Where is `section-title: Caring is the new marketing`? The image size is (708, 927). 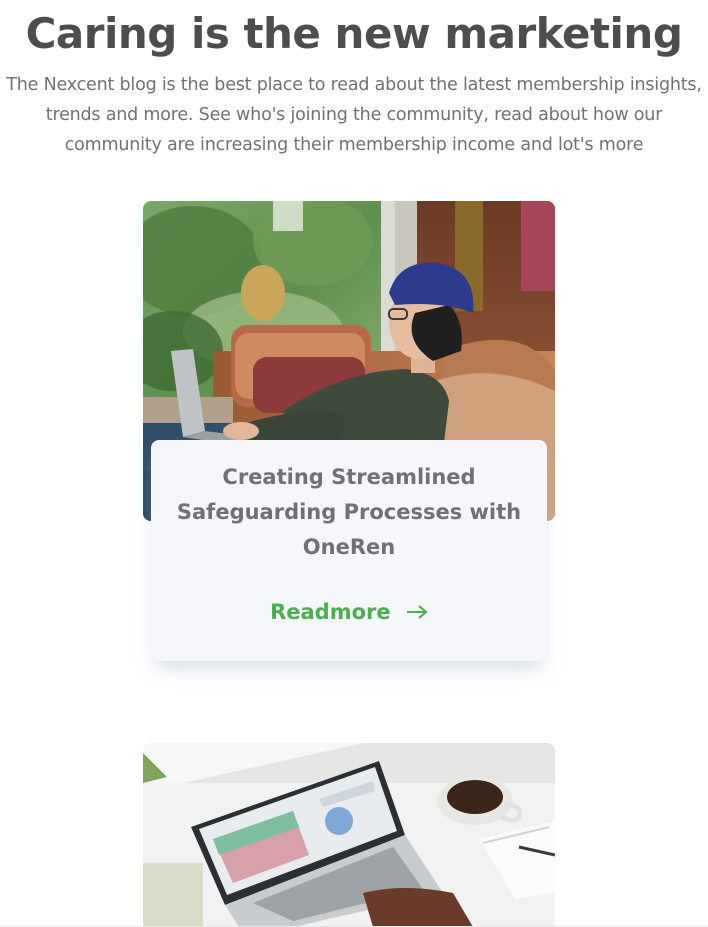 section-title: Caring is the new marketing is located at coordinates (354, 33).